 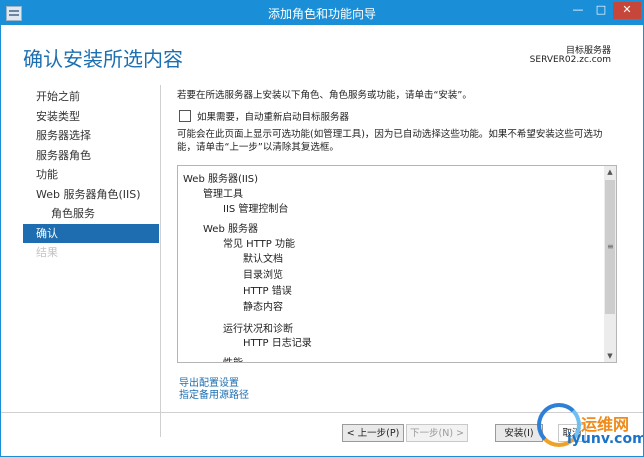 I want to click on feature-item: 静态内容, so click(x=263, y=307).